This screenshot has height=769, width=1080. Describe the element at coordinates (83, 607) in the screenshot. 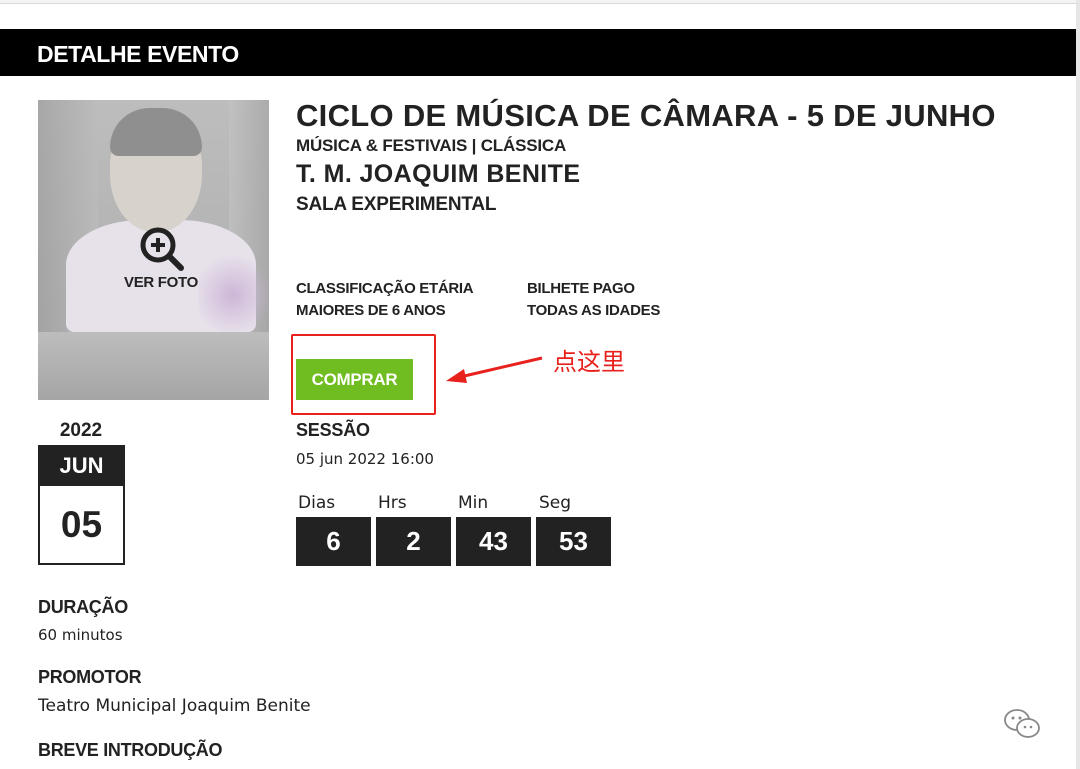

I see `duration-label: DURAÇÃO` at that location.